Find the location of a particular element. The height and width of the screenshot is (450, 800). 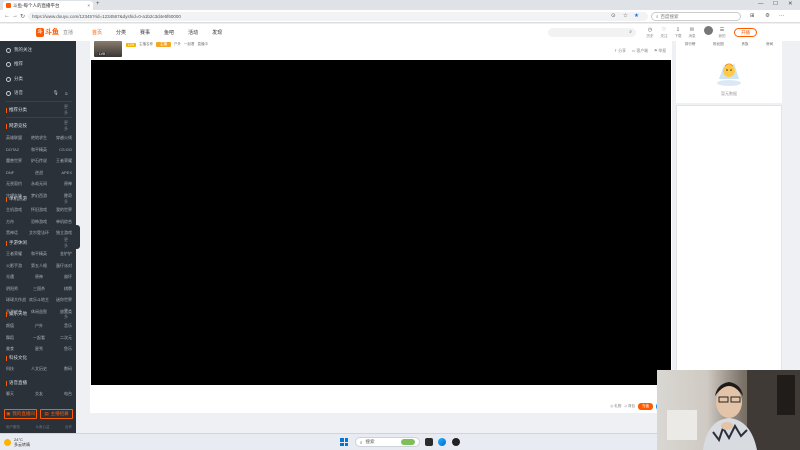

category-link: 放置类 is located at coordinates (61, 312).